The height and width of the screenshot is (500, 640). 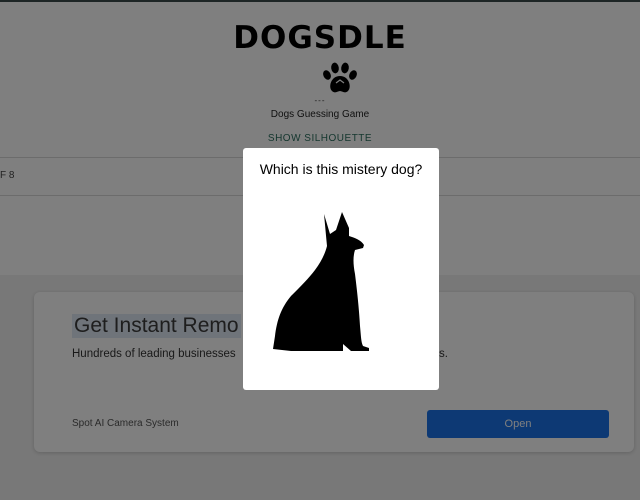 I want to click on dog-silhouette-icon, so click(x=321, y=281).